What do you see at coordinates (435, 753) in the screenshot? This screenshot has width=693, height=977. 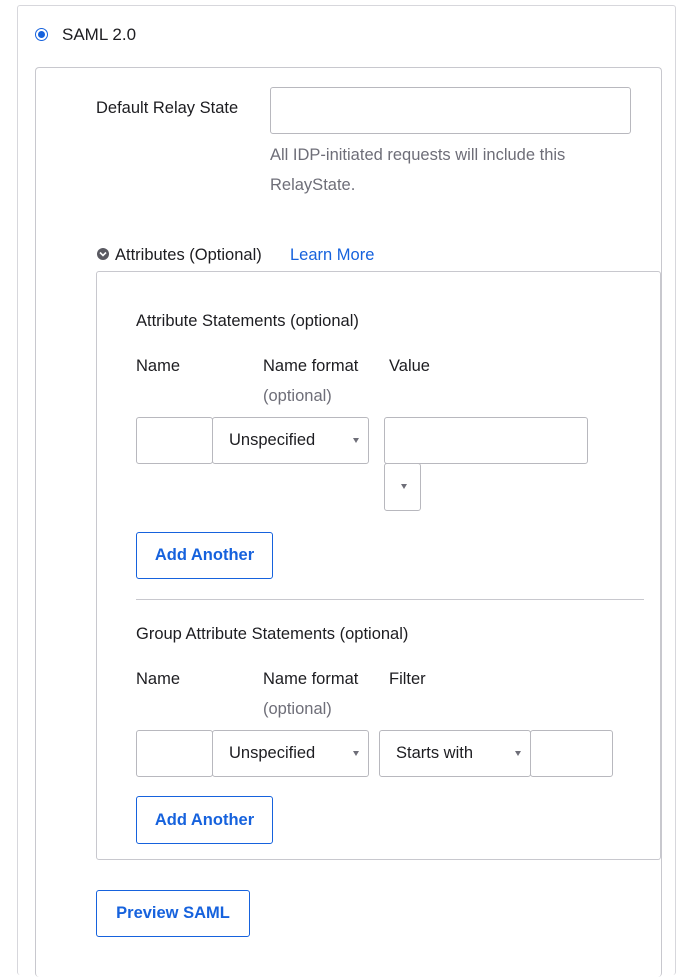 I see `group-filter-value: Starts with` at bounding box center [435, 753].